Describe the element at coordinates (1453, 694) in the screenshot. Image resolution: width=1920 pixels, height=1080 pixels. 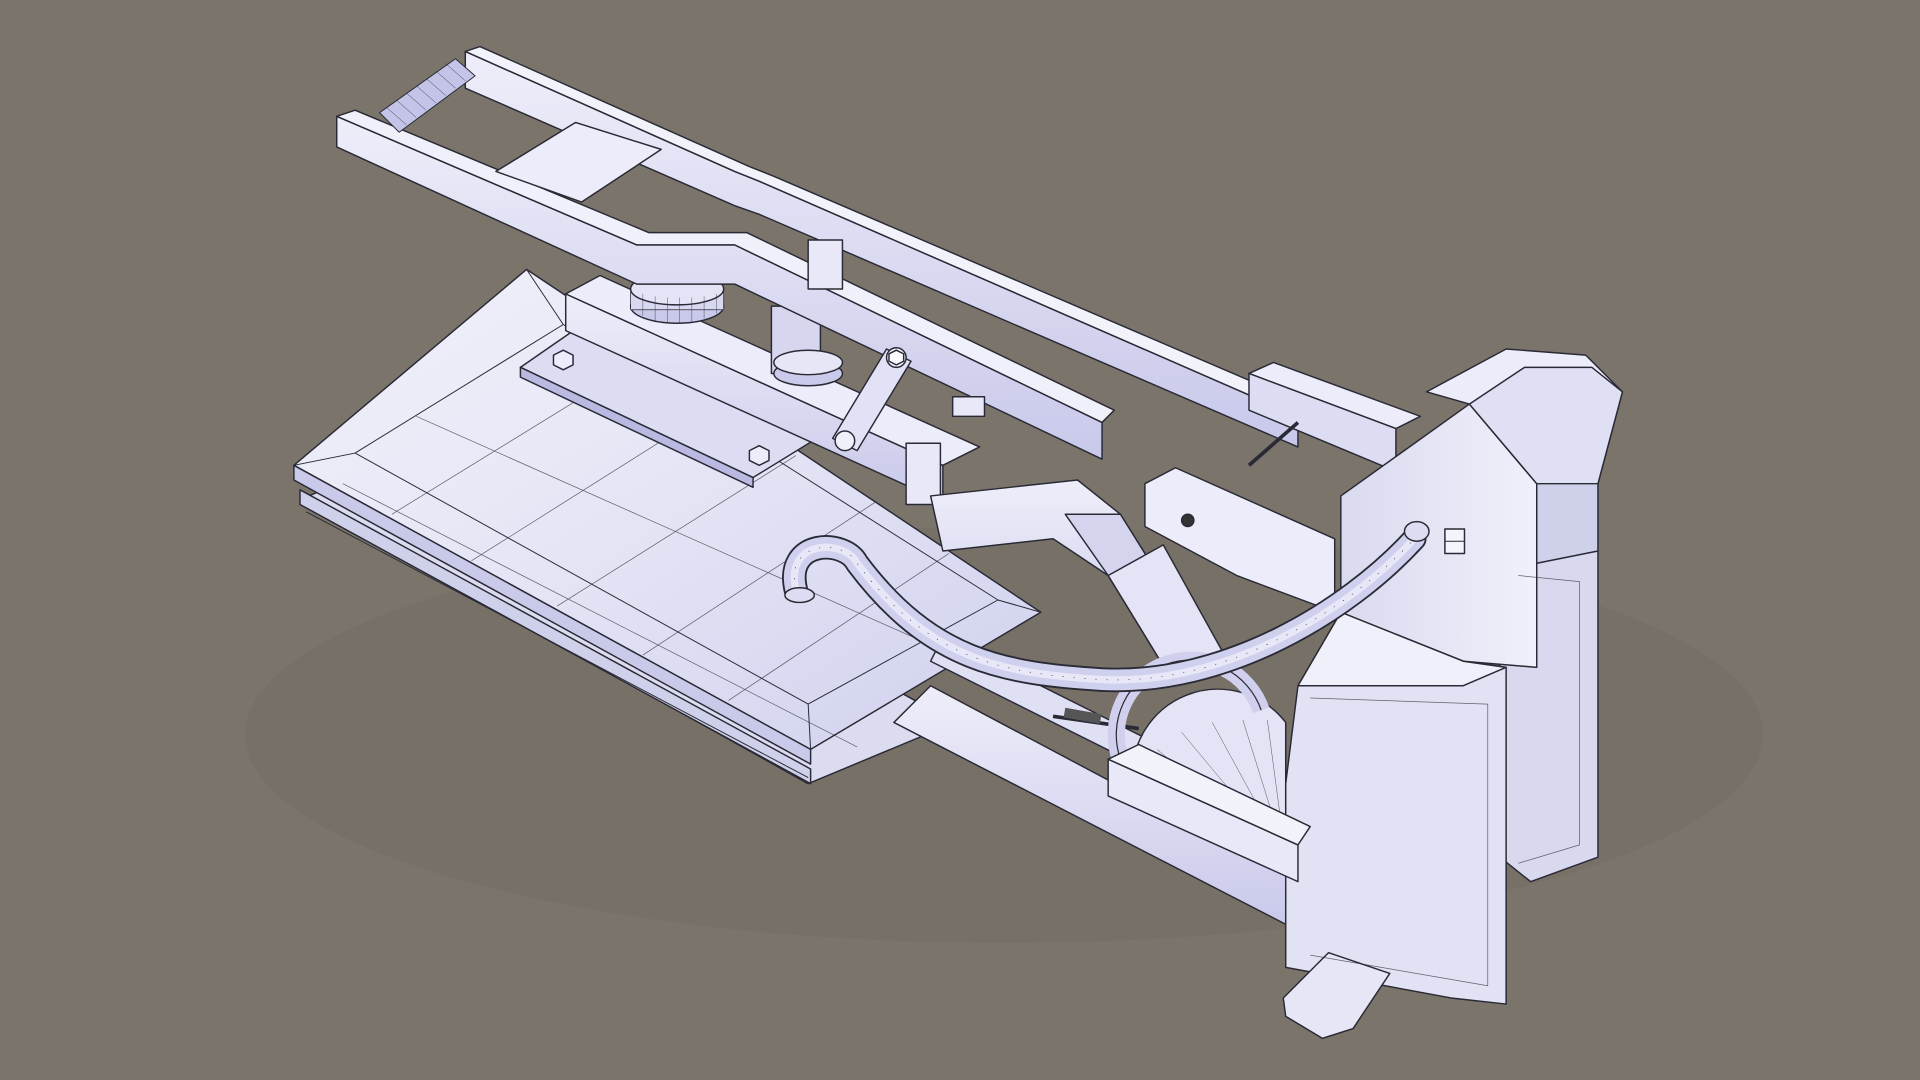
I see `control-tower` at that location.